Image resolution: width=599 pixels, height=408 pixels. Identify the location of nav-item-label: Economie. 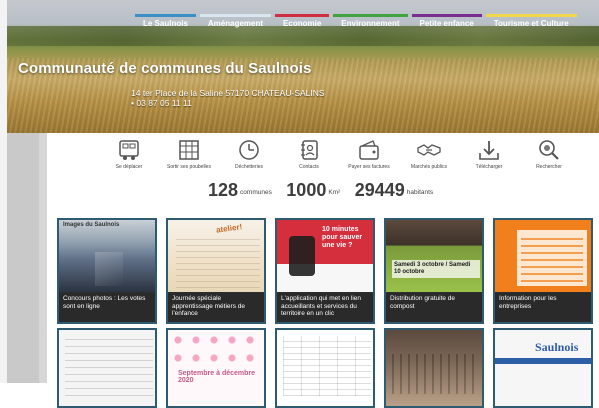
(302, 23).